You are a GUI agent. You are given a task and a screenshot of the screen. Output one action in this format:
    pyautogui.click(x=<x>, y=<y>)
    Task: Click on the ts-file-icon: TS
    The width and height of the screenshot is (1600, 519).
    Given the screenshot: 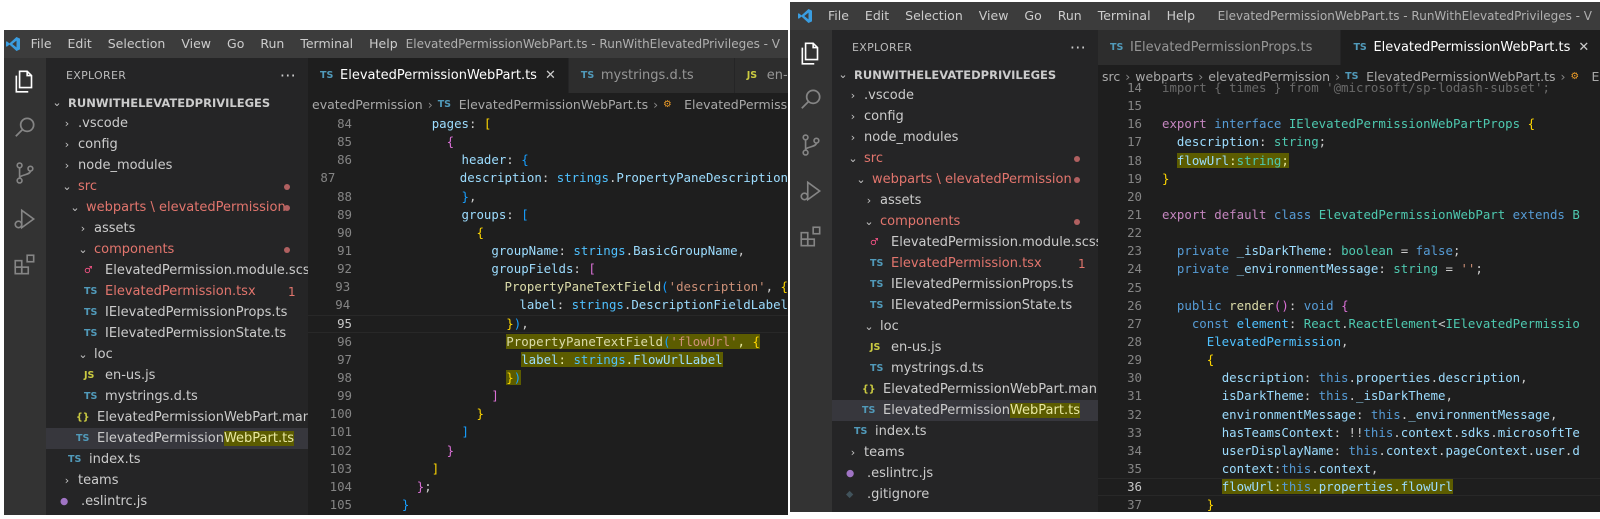 What is the action you would take?
    pyautogui.click(x=327, y=75)
    